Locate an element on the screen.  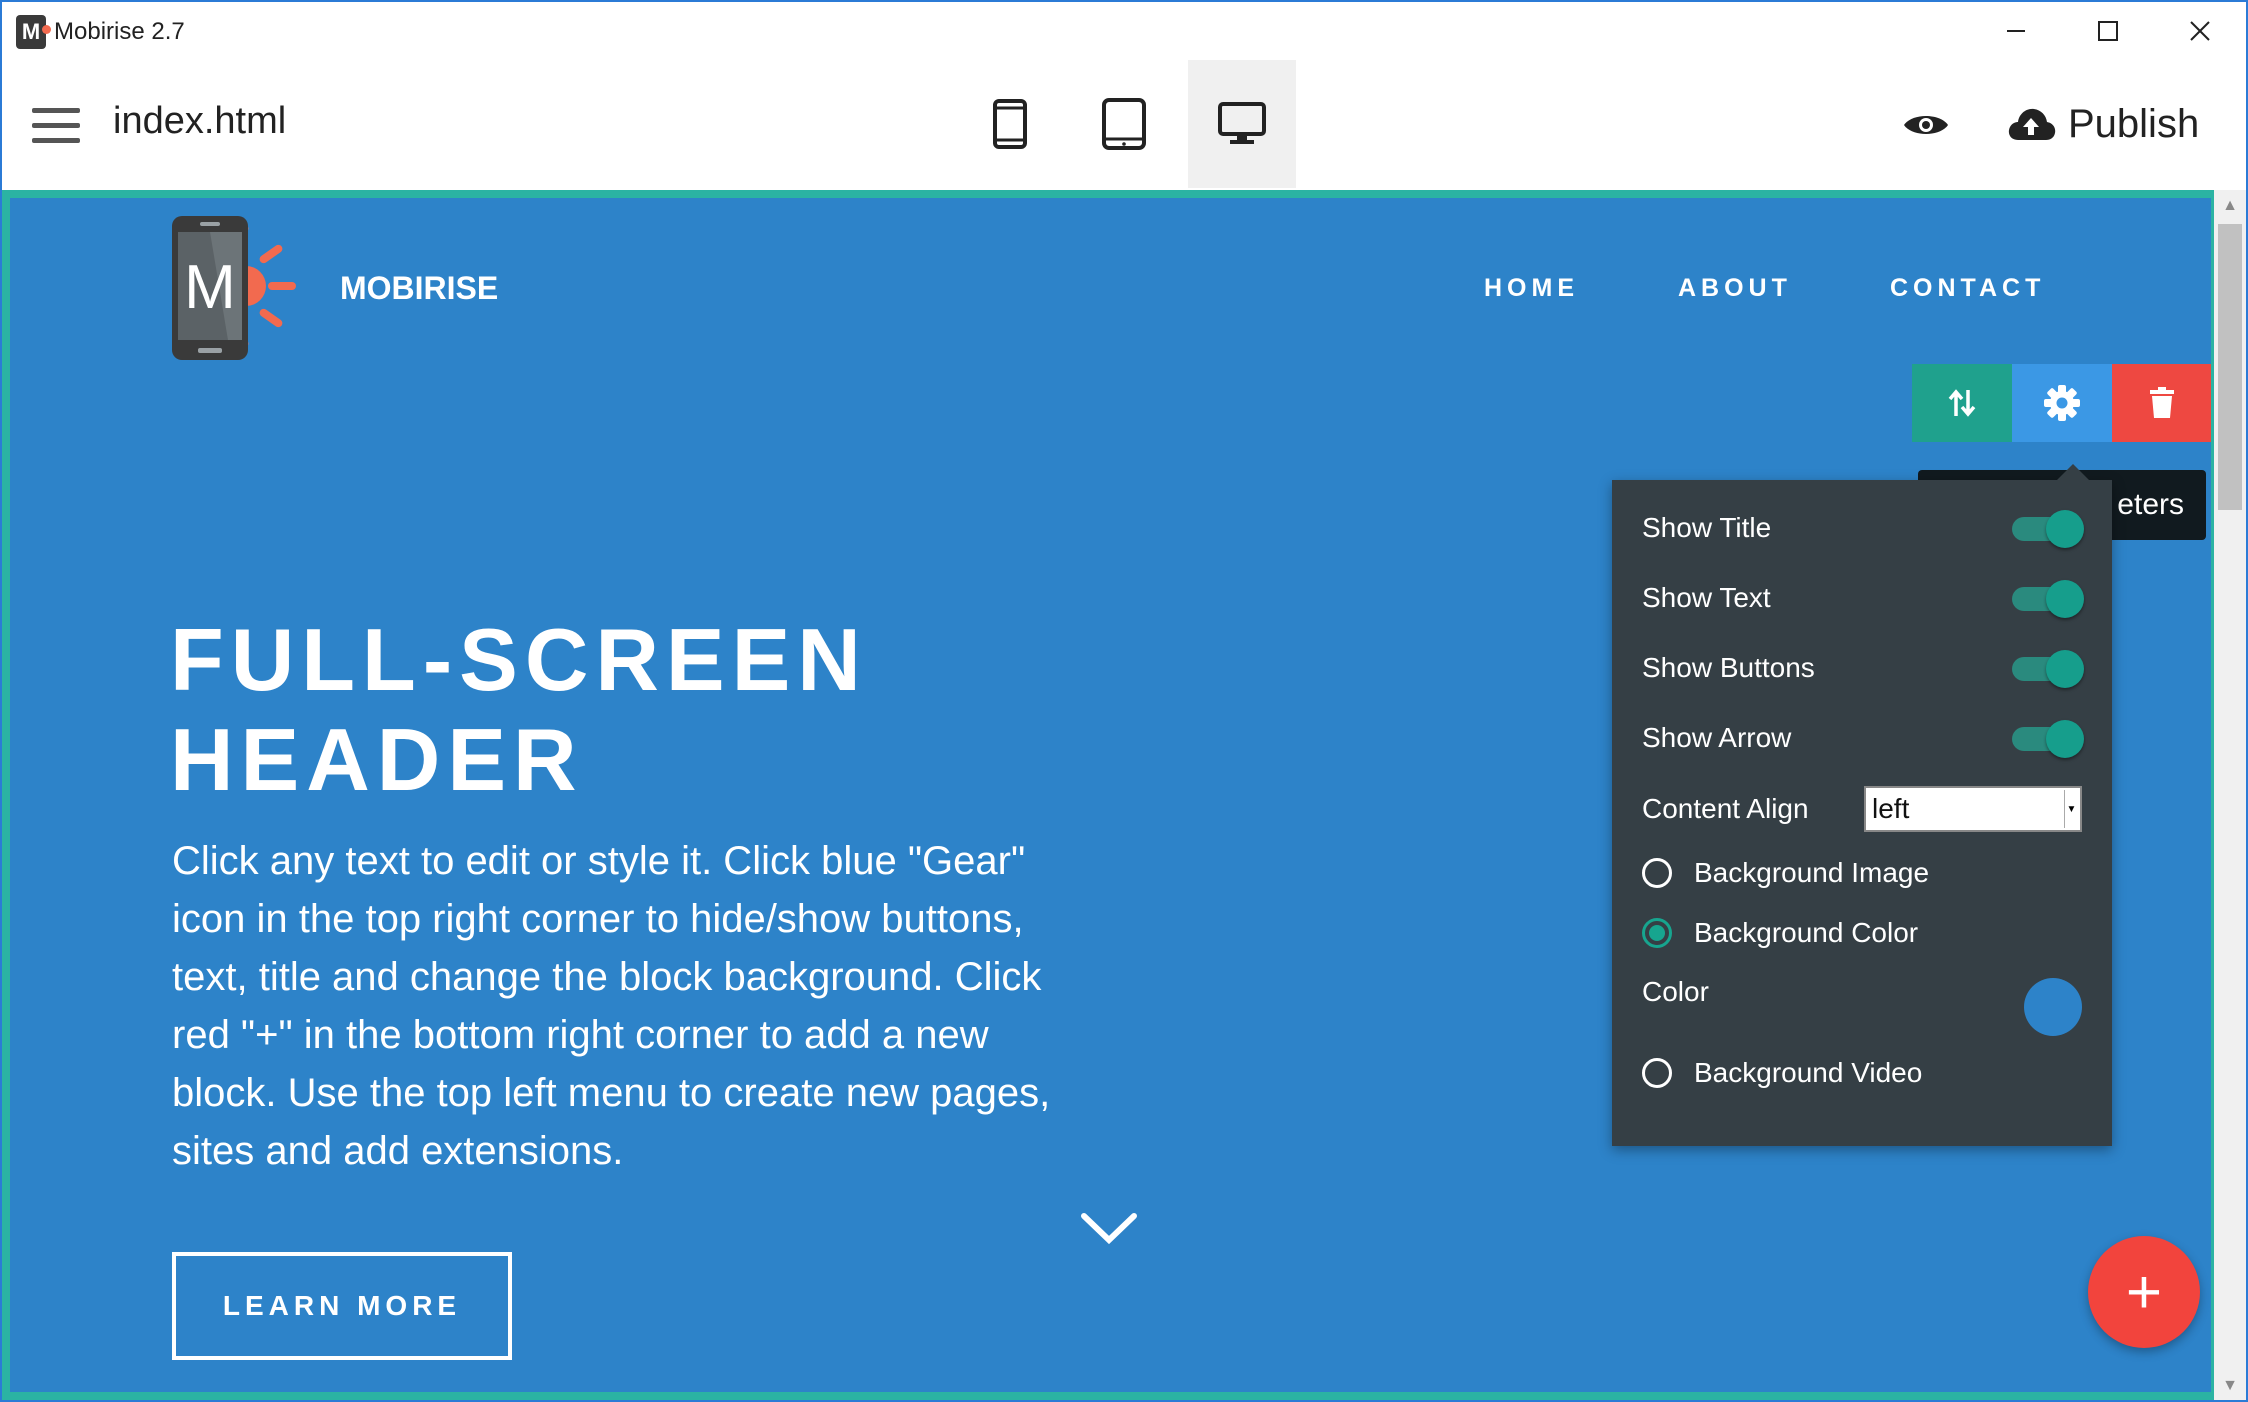
site-logo: M is located at coordinates (246, 288).